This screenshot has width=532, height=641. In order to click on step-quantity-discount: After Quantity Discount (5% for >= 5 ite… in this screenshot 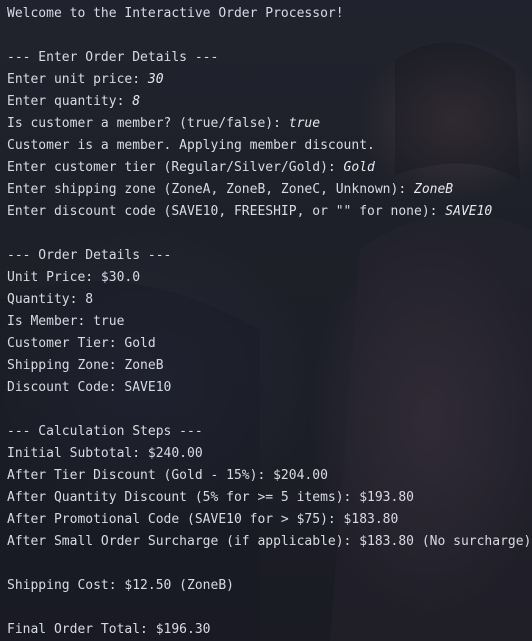, I will do `click(210, 497)`.